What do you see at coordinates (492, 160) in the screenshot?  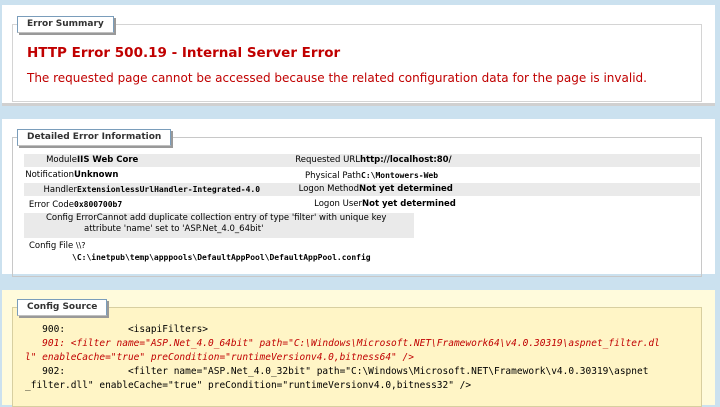 I see `requested-url-row: Requested URLhttp://localhost:80/` at bounding box center [492, 160].